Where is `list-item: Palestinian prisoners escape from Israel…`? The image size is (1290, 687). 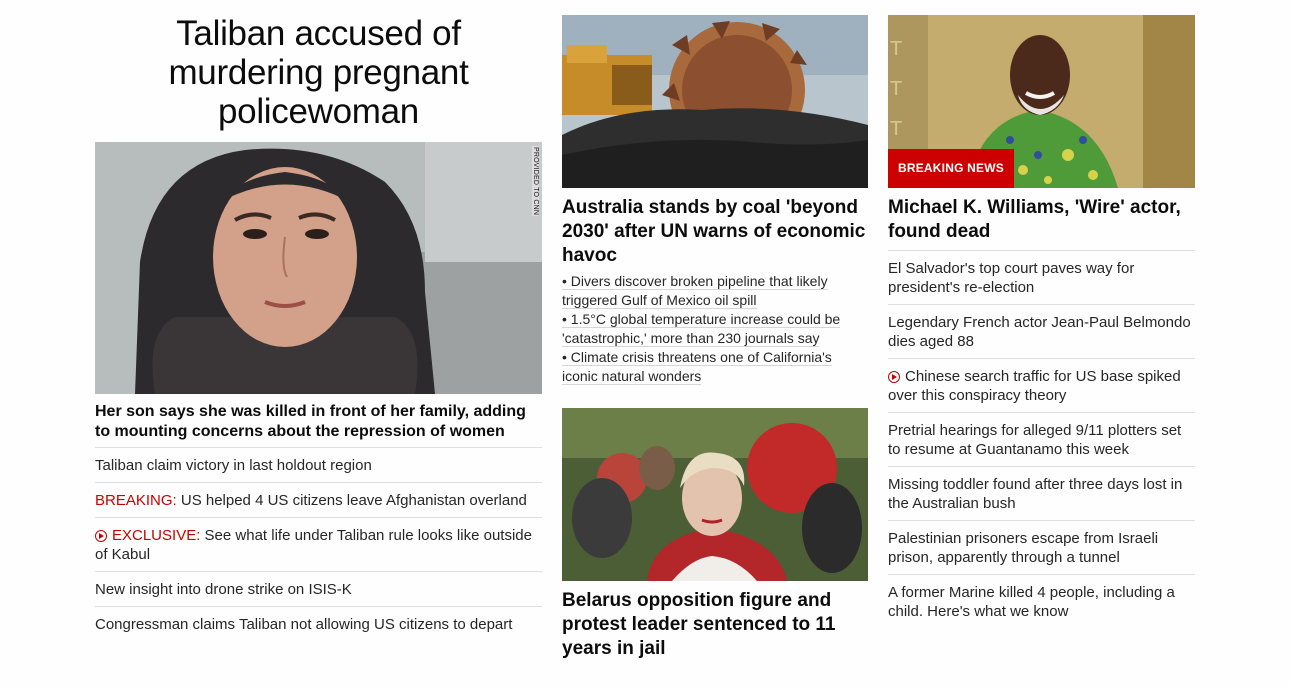 list-item: Palestinian prisoners escape from Israel… is located at coordinates (1041, 547).